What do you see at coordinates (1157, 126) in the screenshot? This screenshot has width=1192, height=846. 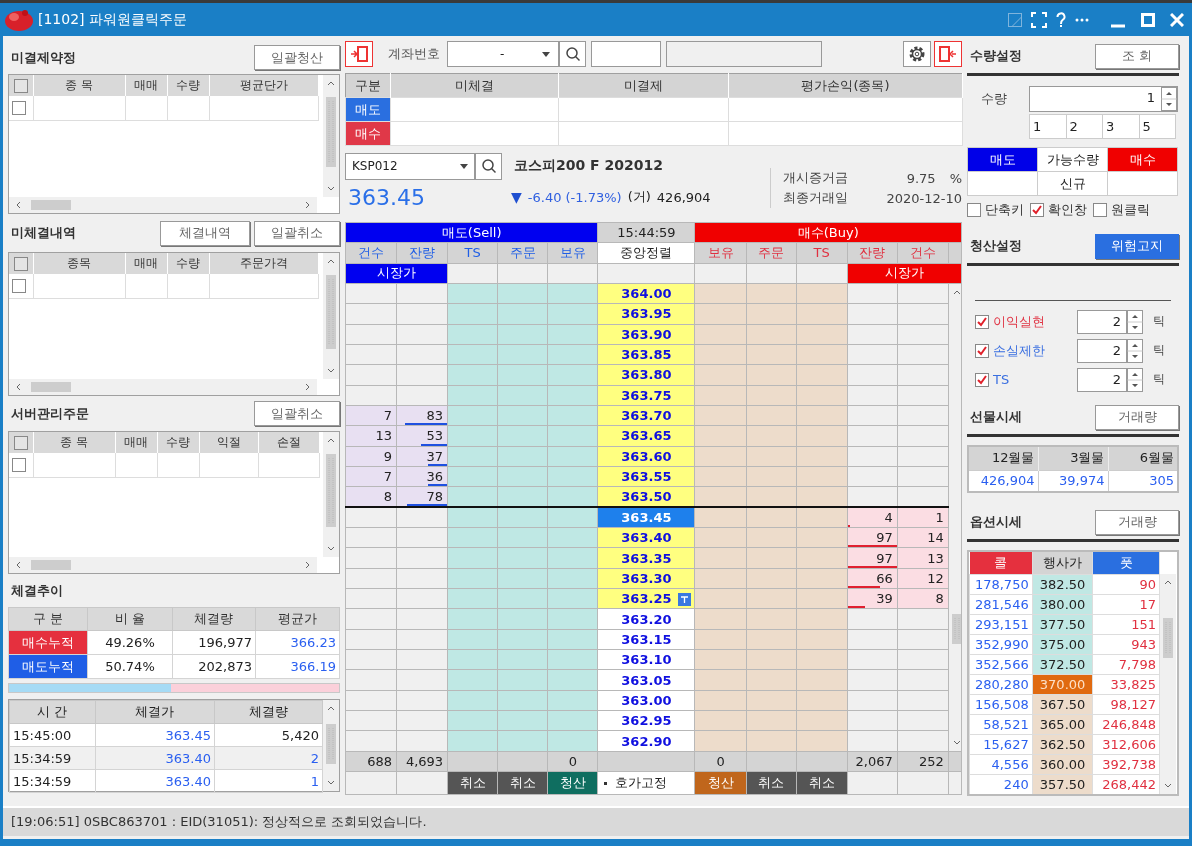 I see `preset-button: 5` at bounding box center [1157, 126].